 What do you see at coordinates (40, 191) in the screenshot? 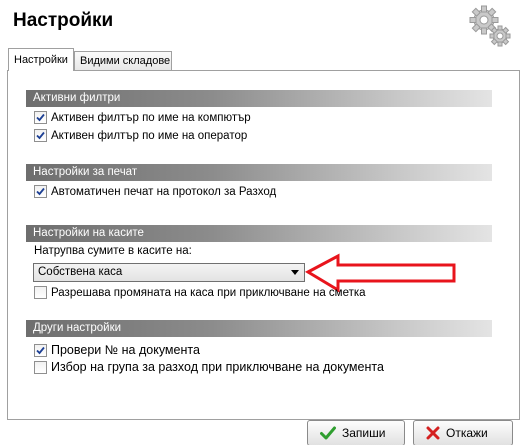
I see `auto-print-checkbox` at bounding box center [40, 191].